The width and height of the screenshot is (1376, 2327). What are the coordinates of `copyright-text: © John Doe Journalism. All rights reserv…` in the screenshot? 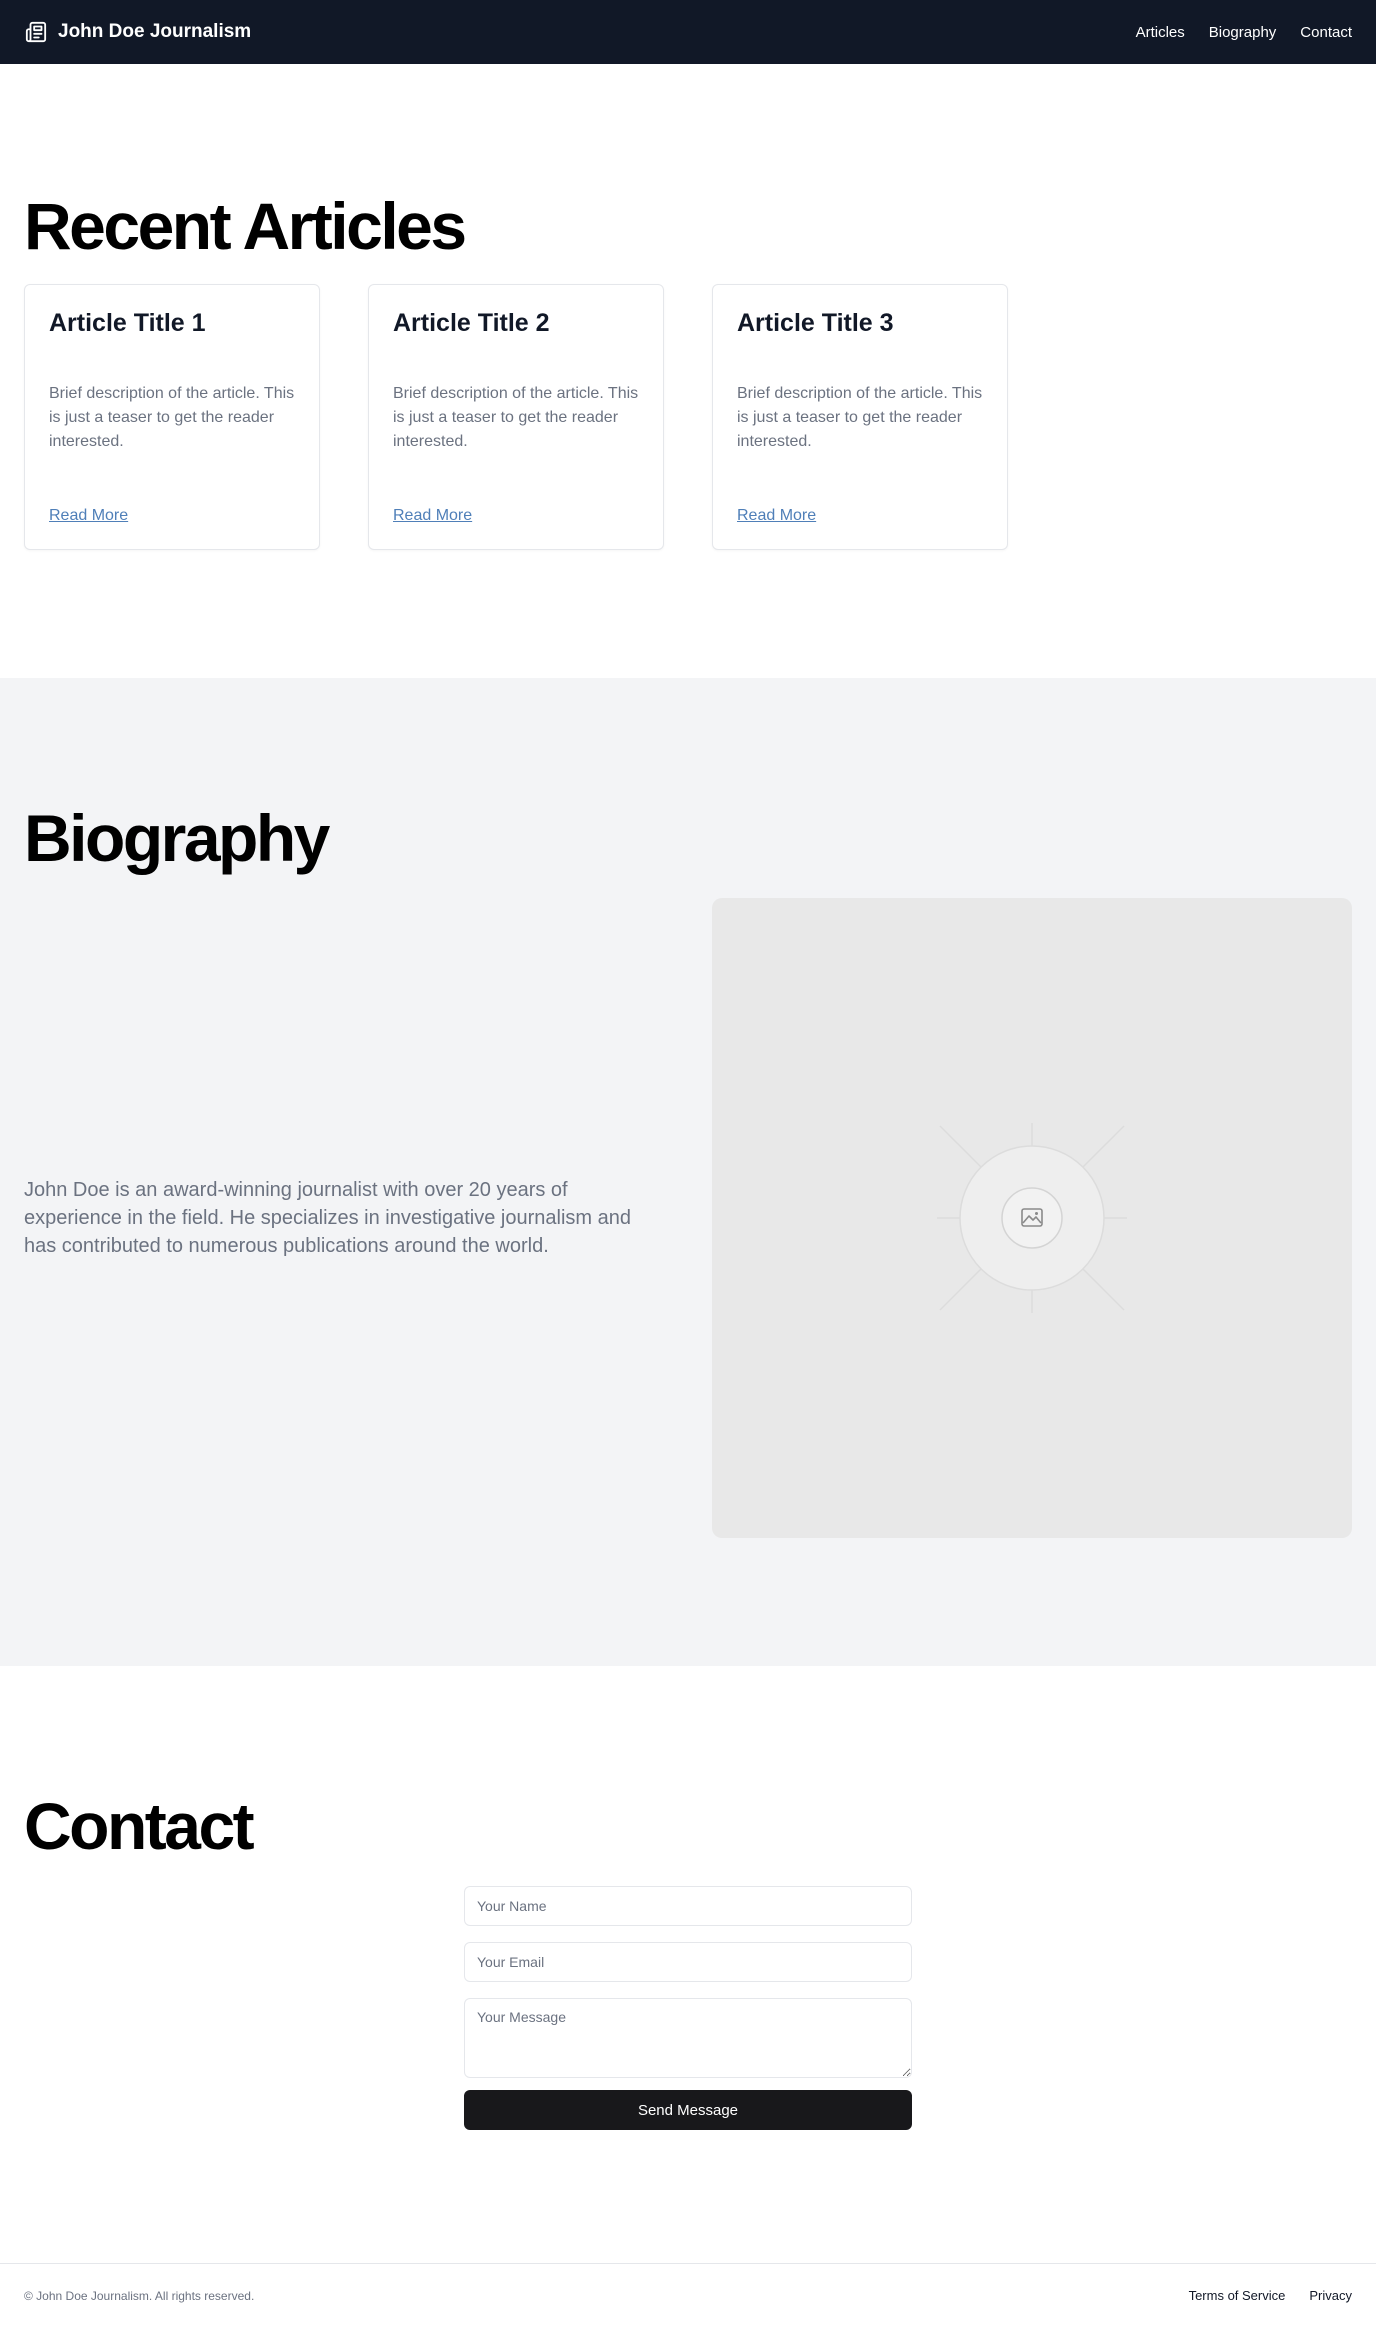 It's located at (139, 2295).